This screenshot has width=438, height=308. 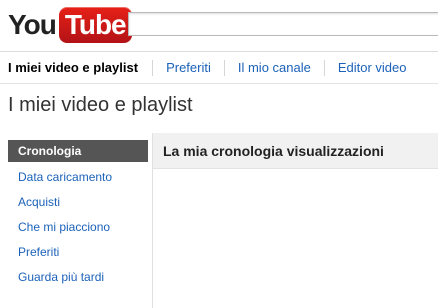 What do you see at coordinates (100, 105) in the screenshot?
I see `page-title: I miei video e playlist` at bounding box center [100, 105].